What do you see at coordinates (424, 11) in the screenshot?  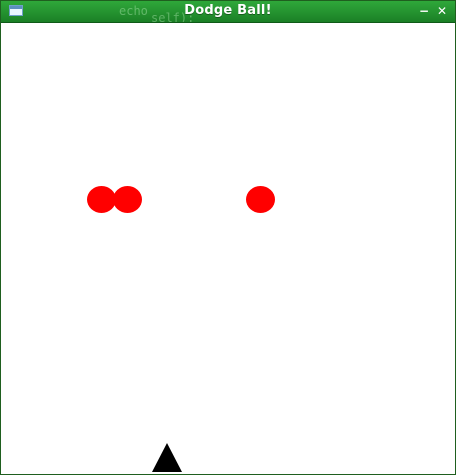 I see `minimize-button: −` at bounding box center [424, 11].